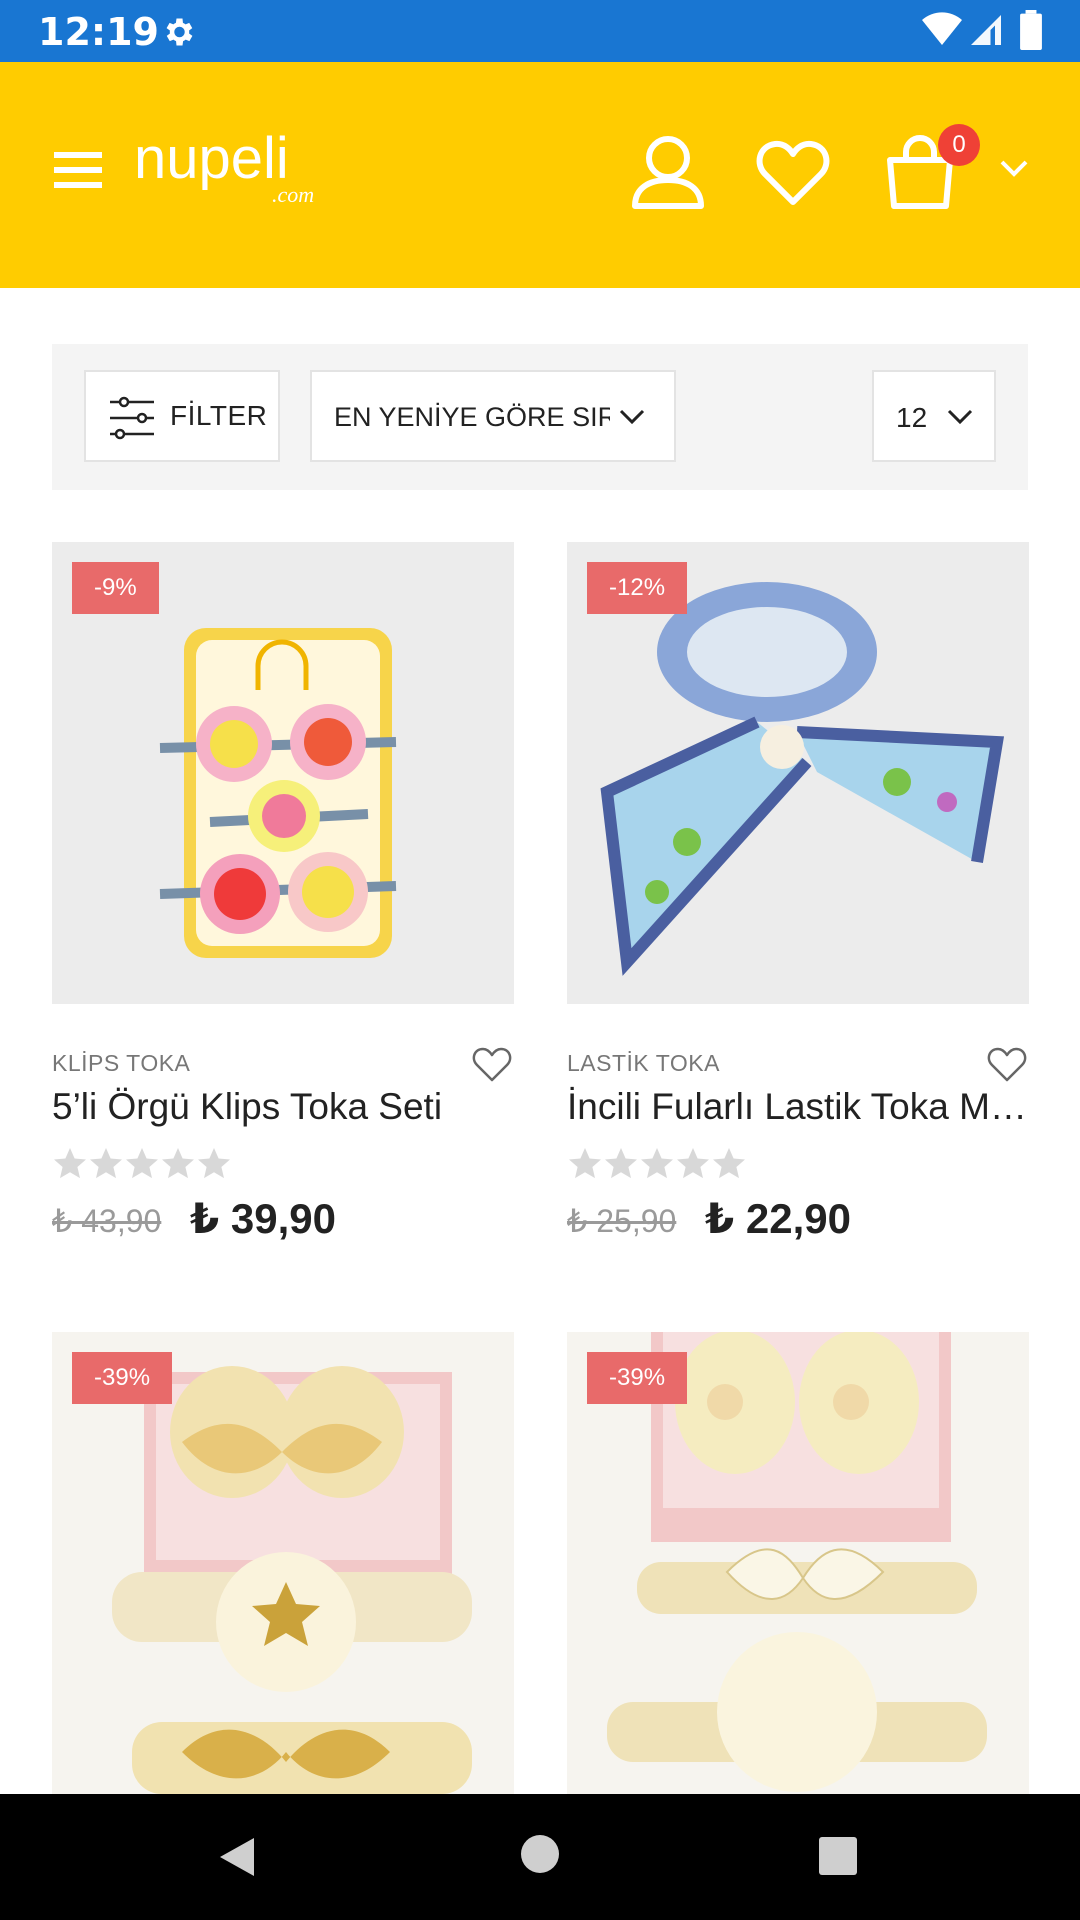 The height and width of the screenshot is (1920, 1080). I want to click on status-time: 12:19, so click(98, 32).